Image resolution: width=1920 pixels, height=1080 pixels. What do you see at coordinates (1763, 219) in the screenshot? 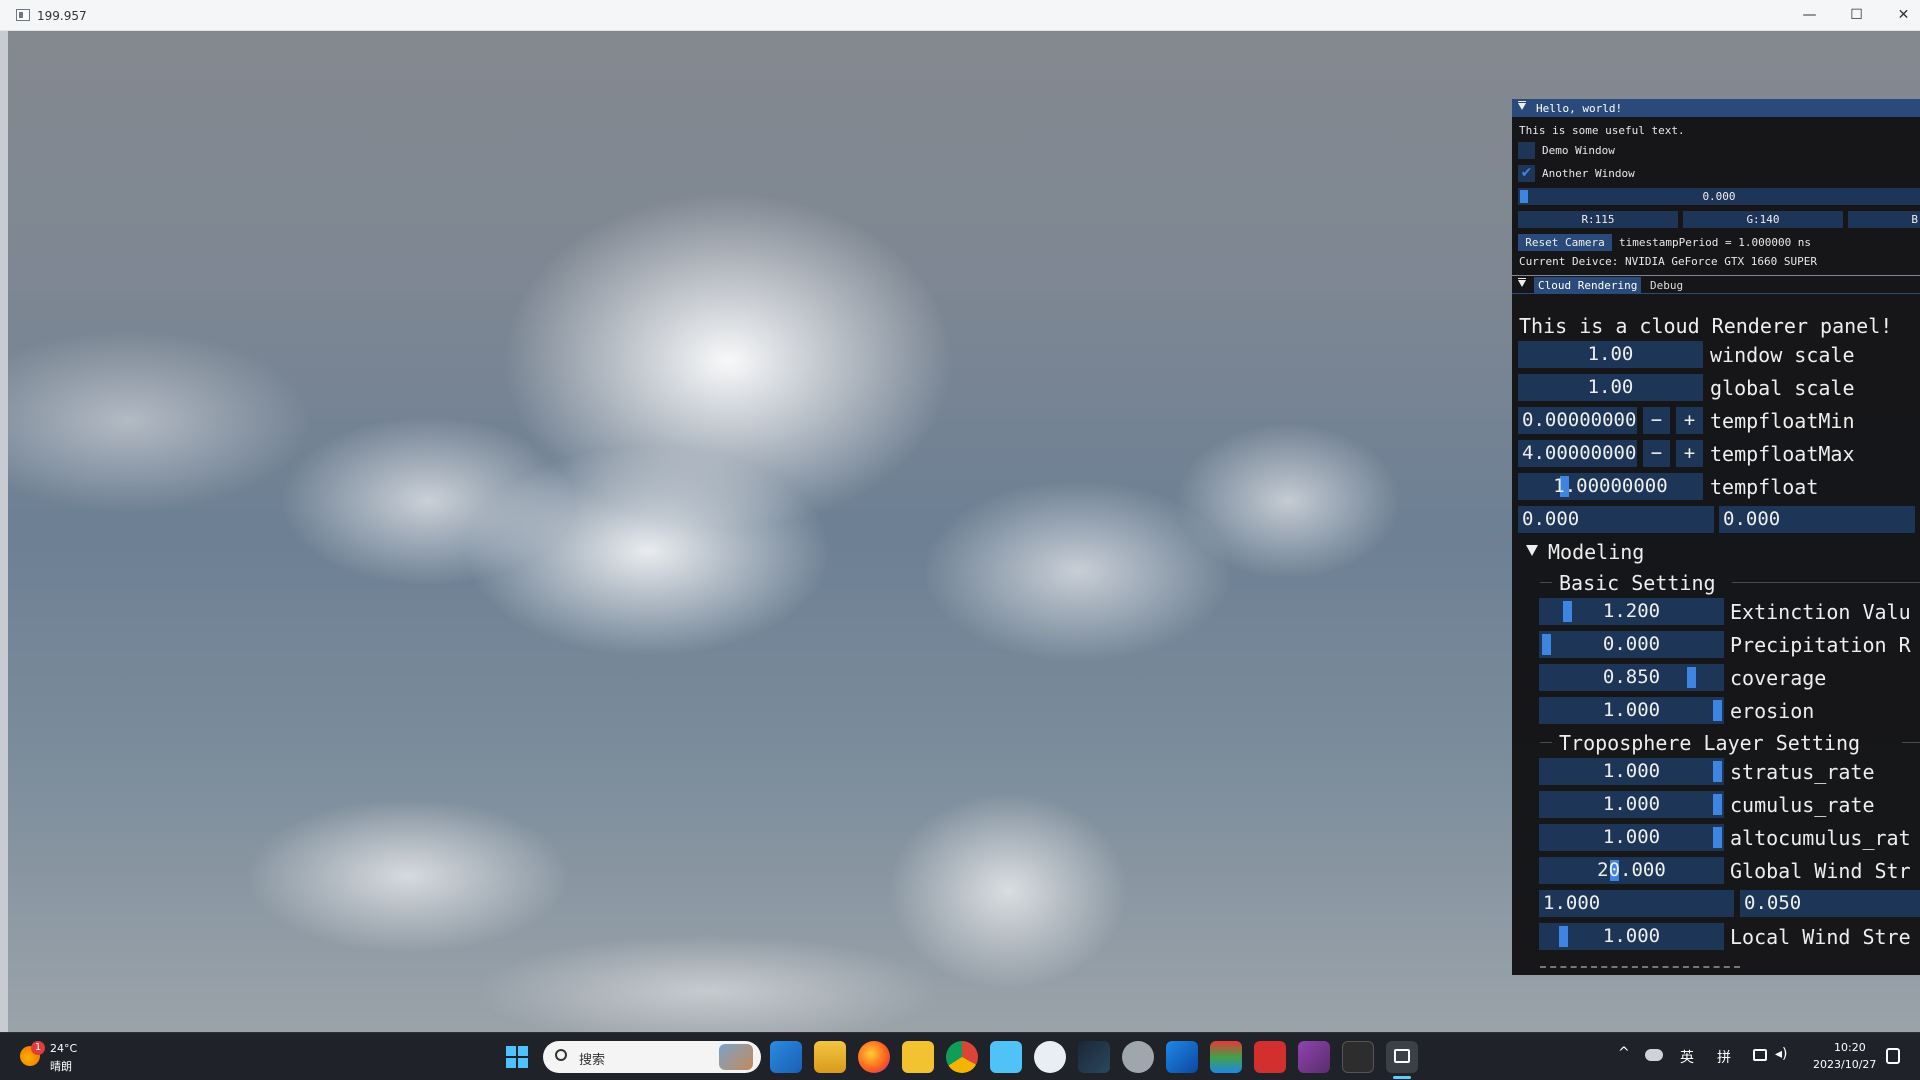
I see `color-g-field: G:140` at bounding box center [1763, 219].